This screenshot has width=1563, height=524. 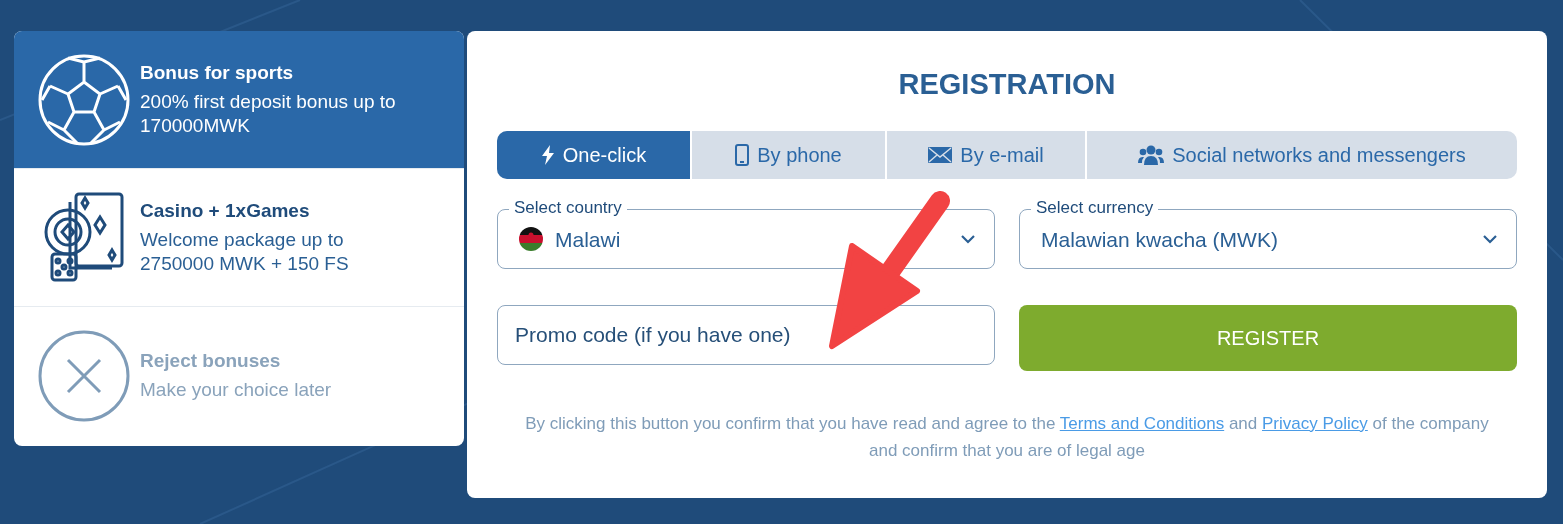 What do you see at coordinates (940, 155) in the screenshot?
I see `envelope-icon` at bounding box center [940, 155].